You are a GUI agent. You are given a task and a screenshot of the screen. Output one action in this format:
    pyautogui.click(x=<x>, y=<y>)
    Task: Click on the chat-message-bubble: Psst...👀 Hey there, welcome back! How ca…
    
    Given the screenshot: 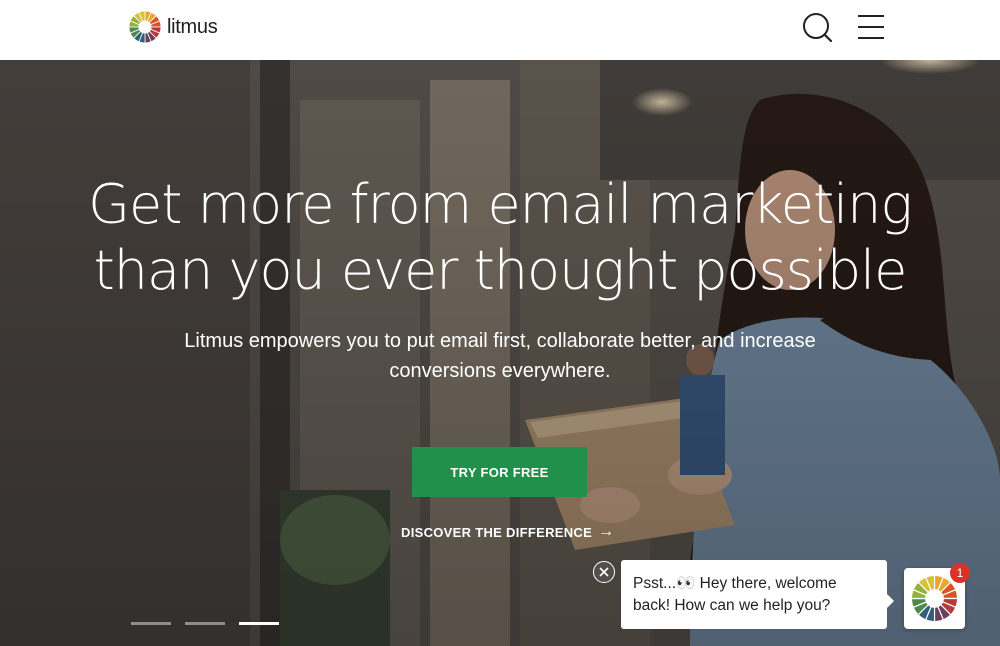 What is the action you would take?
    pyautogui.click(x=757, y=594)
    